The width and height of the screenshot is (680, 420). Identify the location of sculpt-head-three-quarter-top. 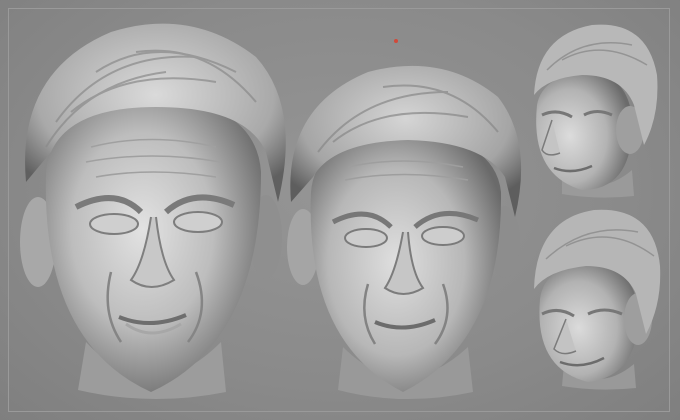
(592, 109).